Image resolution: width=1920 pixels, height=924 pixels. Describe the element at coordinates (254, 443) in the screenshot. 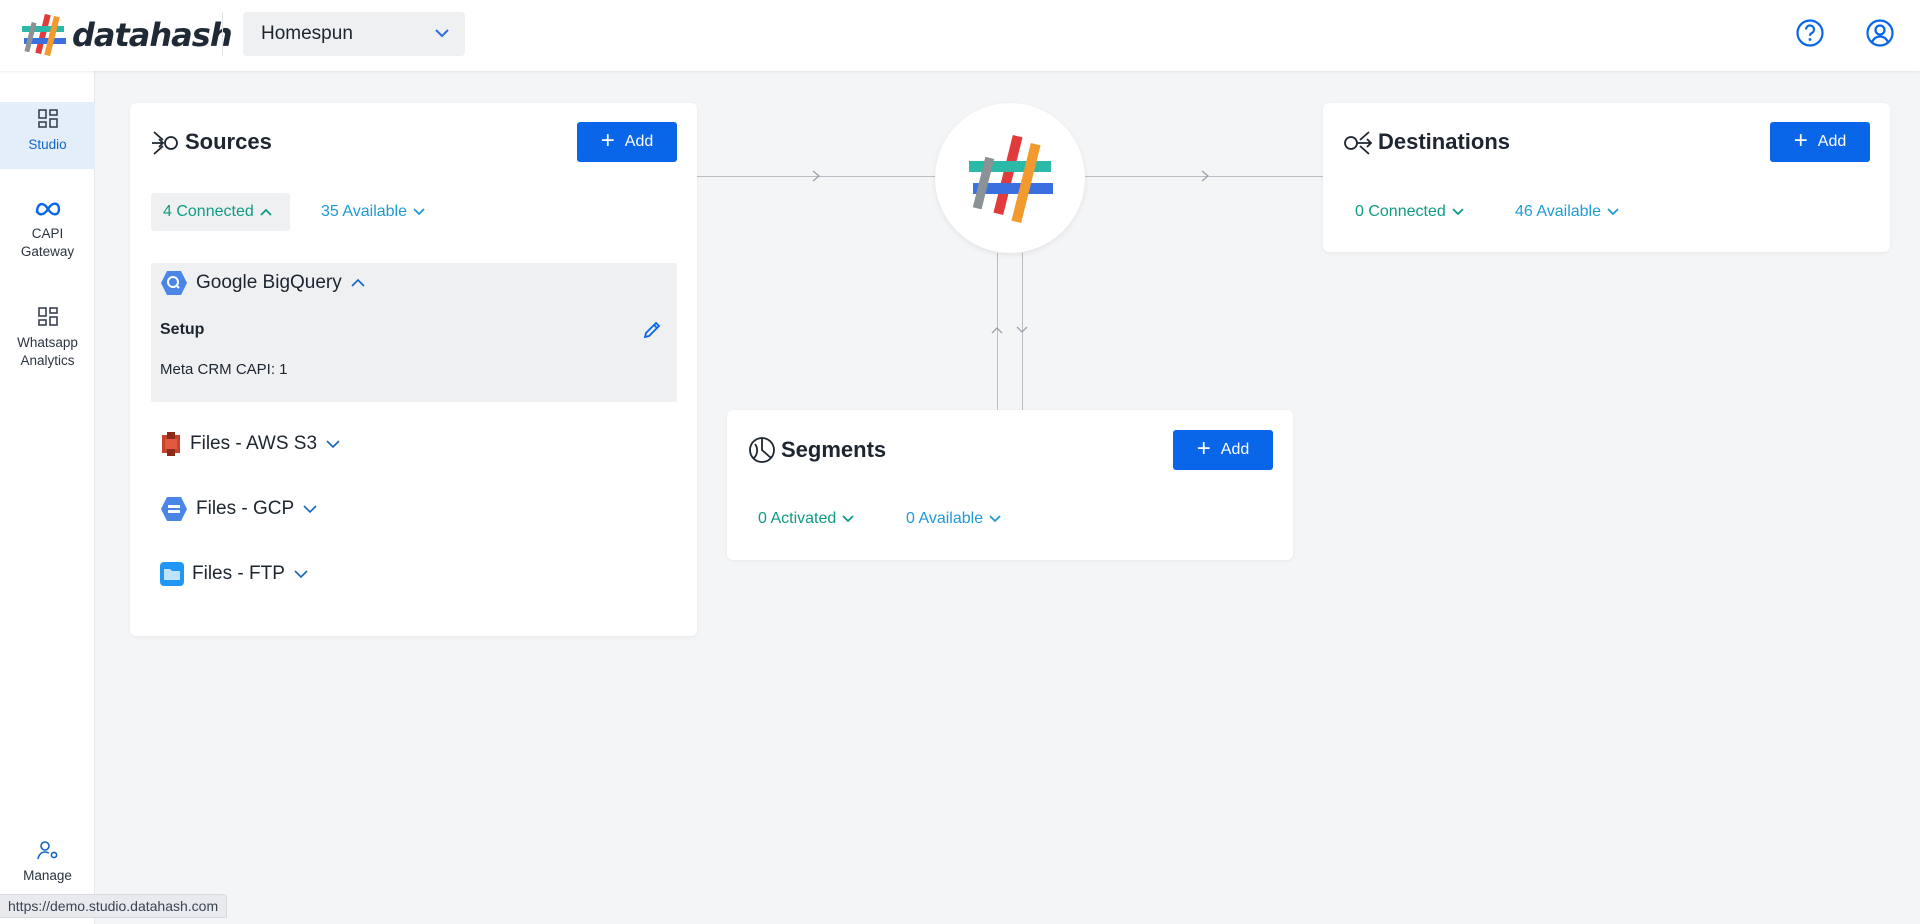

I see `source-name: Files - AWS S3` at that location.